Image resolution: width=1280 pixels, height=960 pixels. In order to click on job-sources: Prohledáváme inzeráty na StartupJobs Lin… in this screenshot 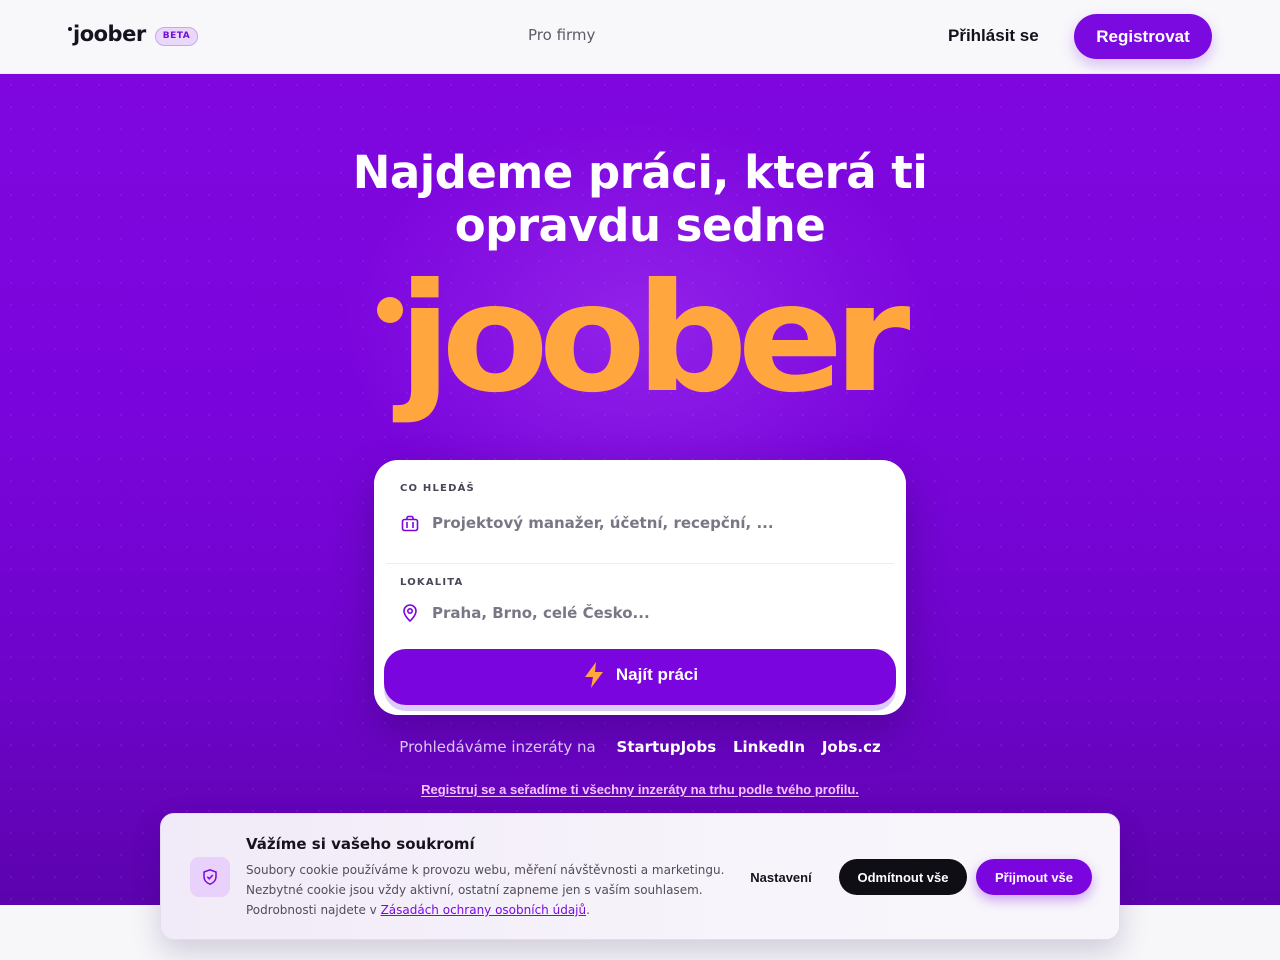, I will do `click(640, 747)`.